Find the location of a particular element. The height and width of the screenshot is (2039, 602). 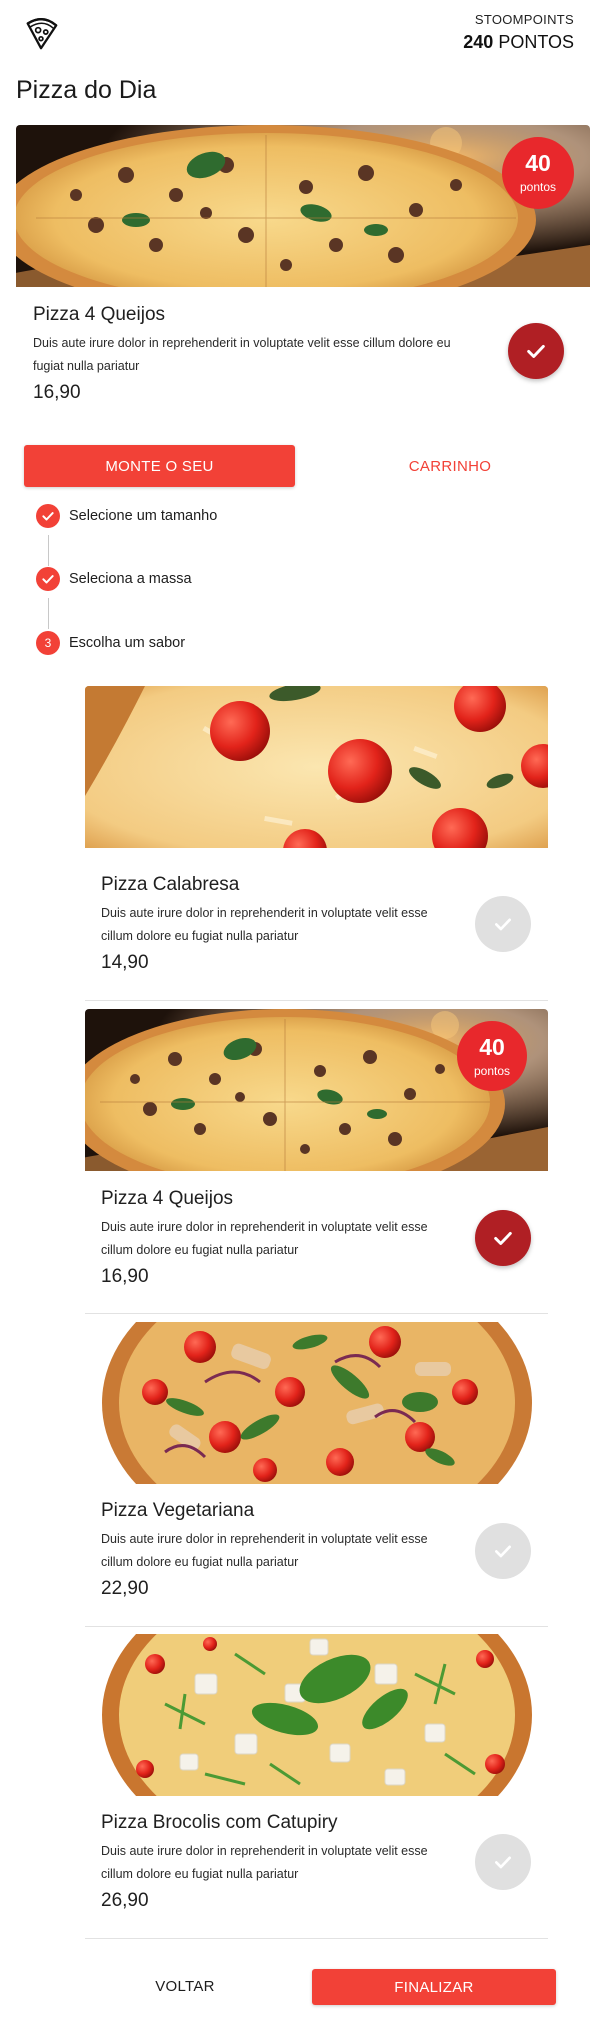

menu-name: Pizza Brocolis com Catupiry is located at coordinates (219, 1822).